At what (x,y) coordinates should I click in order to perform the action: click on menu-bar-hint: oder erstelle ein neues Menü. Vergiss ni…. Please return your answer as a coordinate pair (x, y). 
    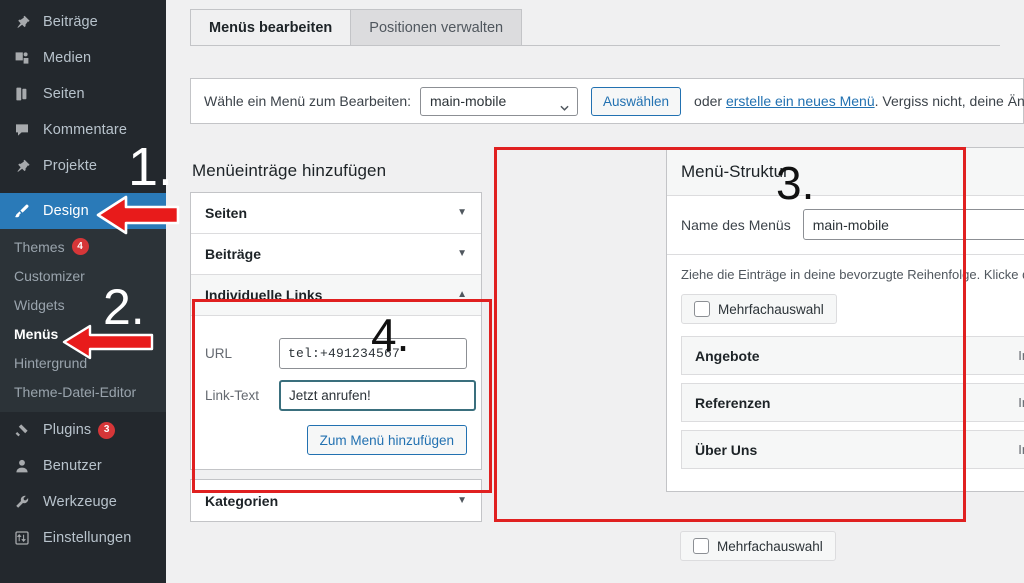
    Looking at the image, I should click on (859, 101).